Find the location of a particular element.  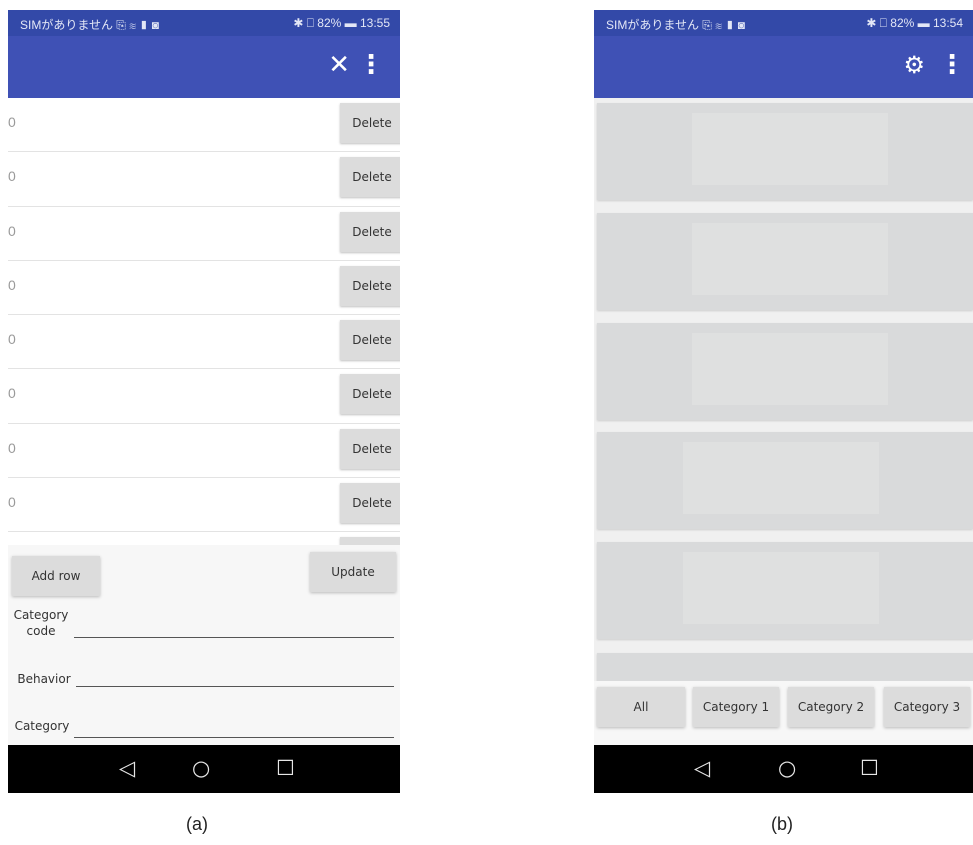

category-filter-bar: All Category 1 Category 2 Category 3 is located at coordinates (783, 713).